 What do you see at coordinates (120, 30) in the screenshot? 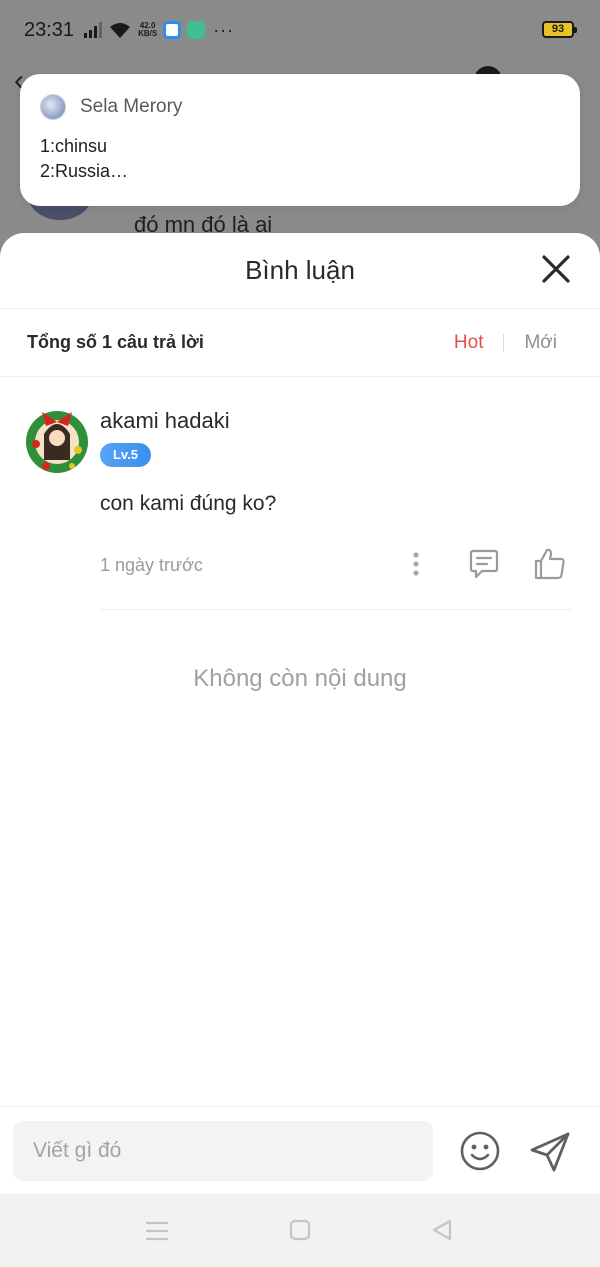
I see `wifi-icon` at bounding box center [120, 30].